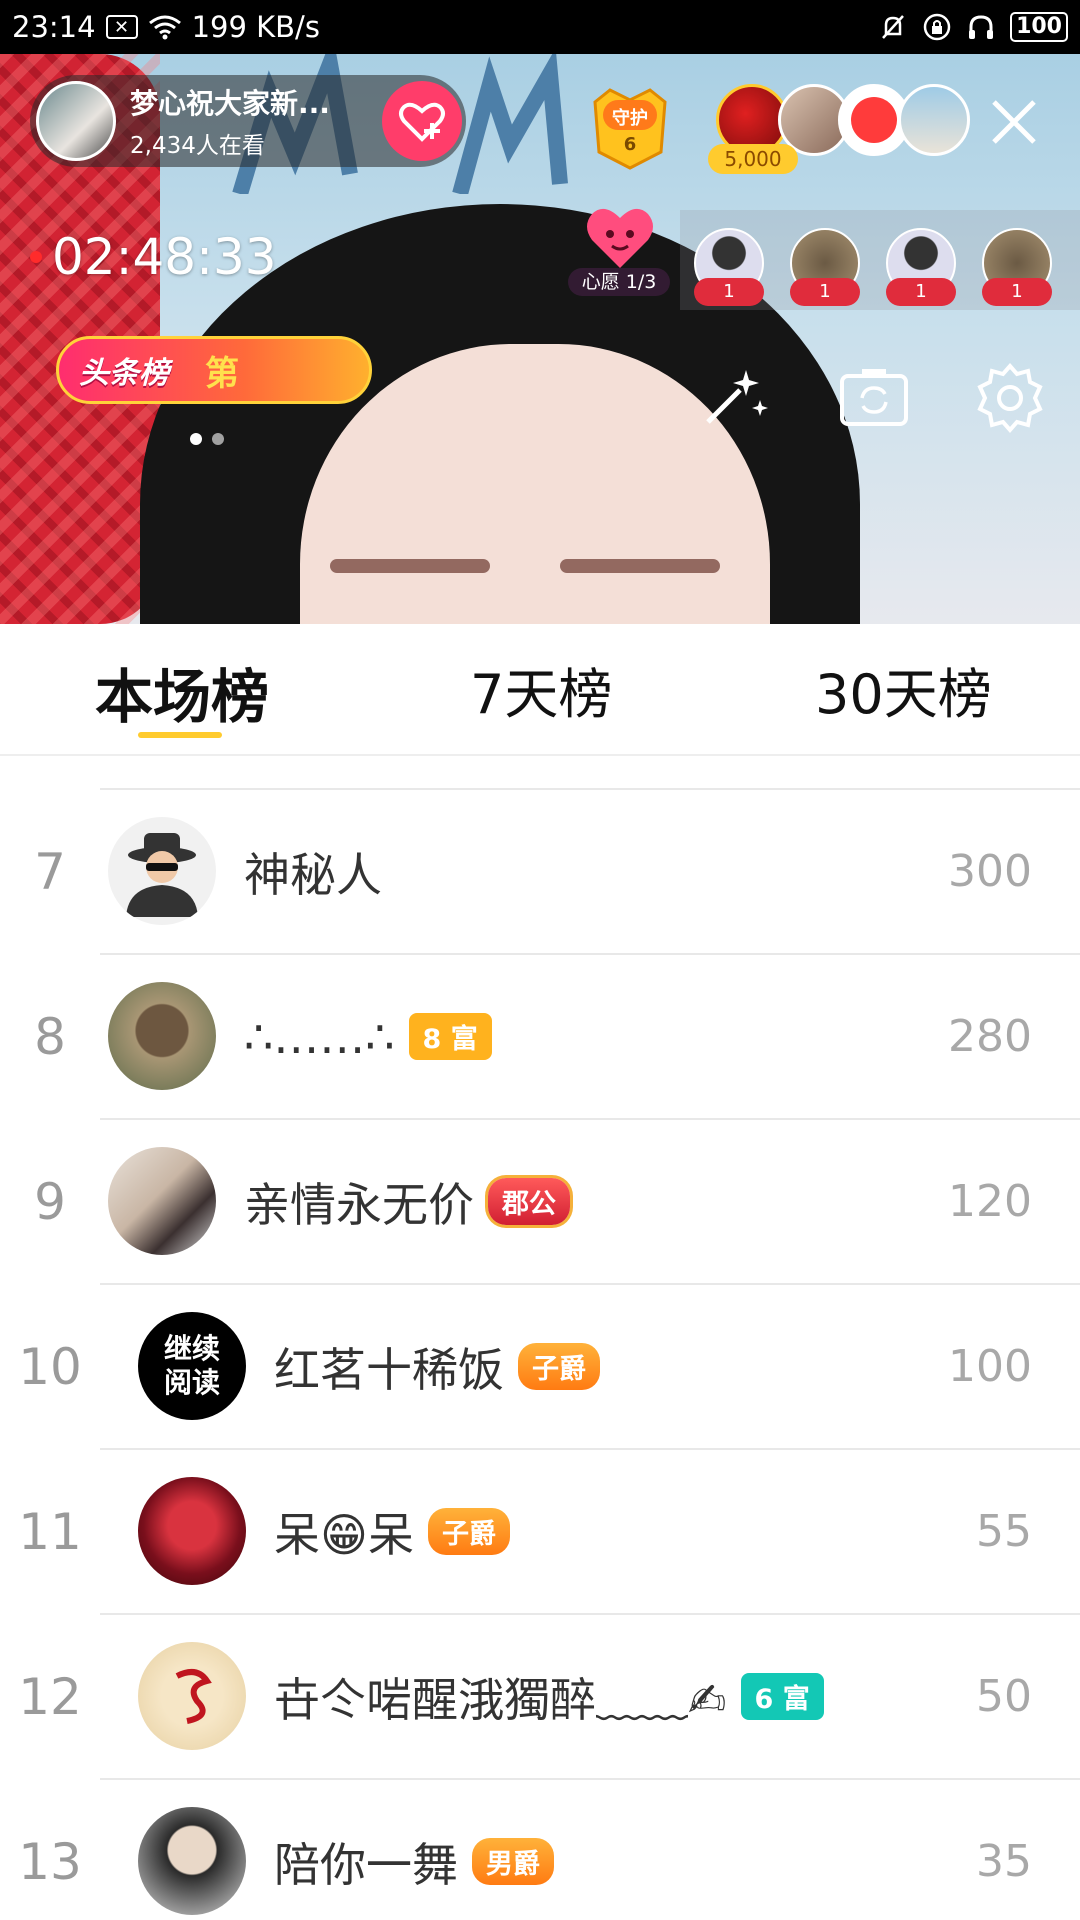  What do you see at coordinates (1010, 398) in the screenshot?
I see `settings-gear-icon` at bounding box center [1010, 398].